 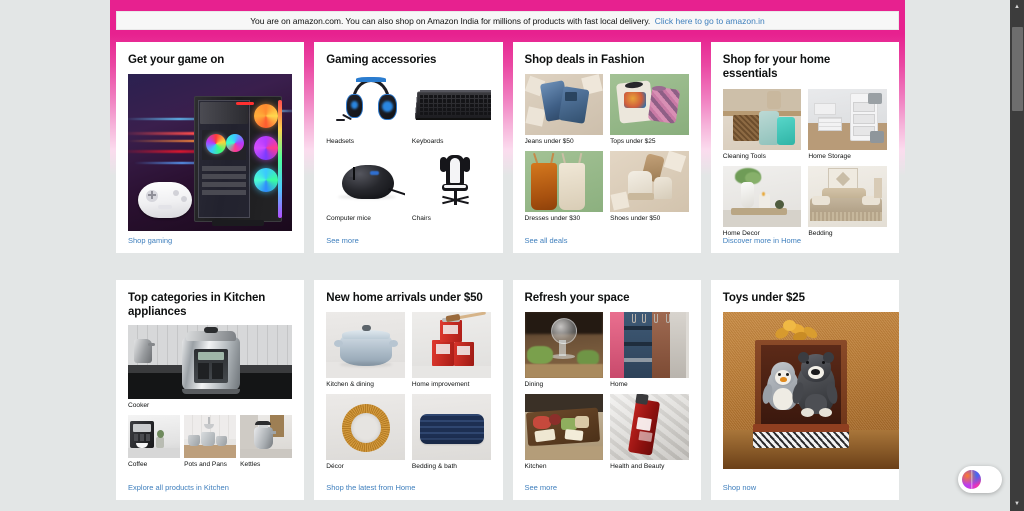 What do you see at coordinates (763, 298) in the screenshot?
I see `card-title: Toys under $25` at bounding box center [763, 298].